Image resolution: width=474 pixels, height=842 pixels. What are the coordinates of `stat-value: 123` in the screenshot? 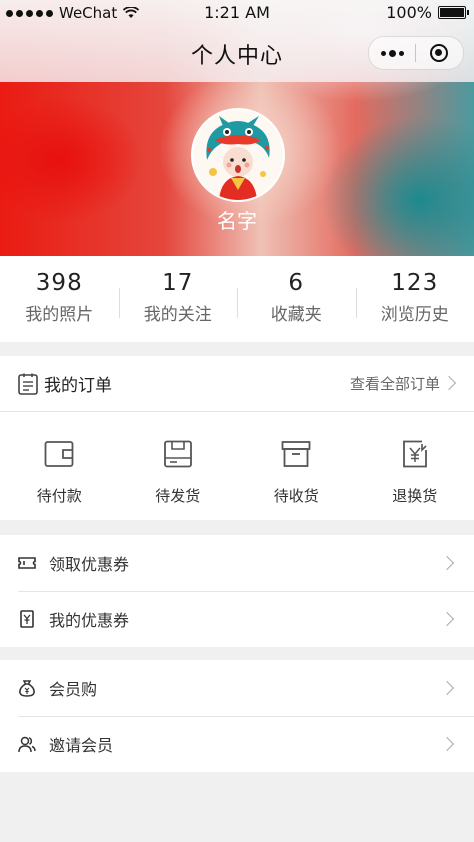 It's located at (415, 283).